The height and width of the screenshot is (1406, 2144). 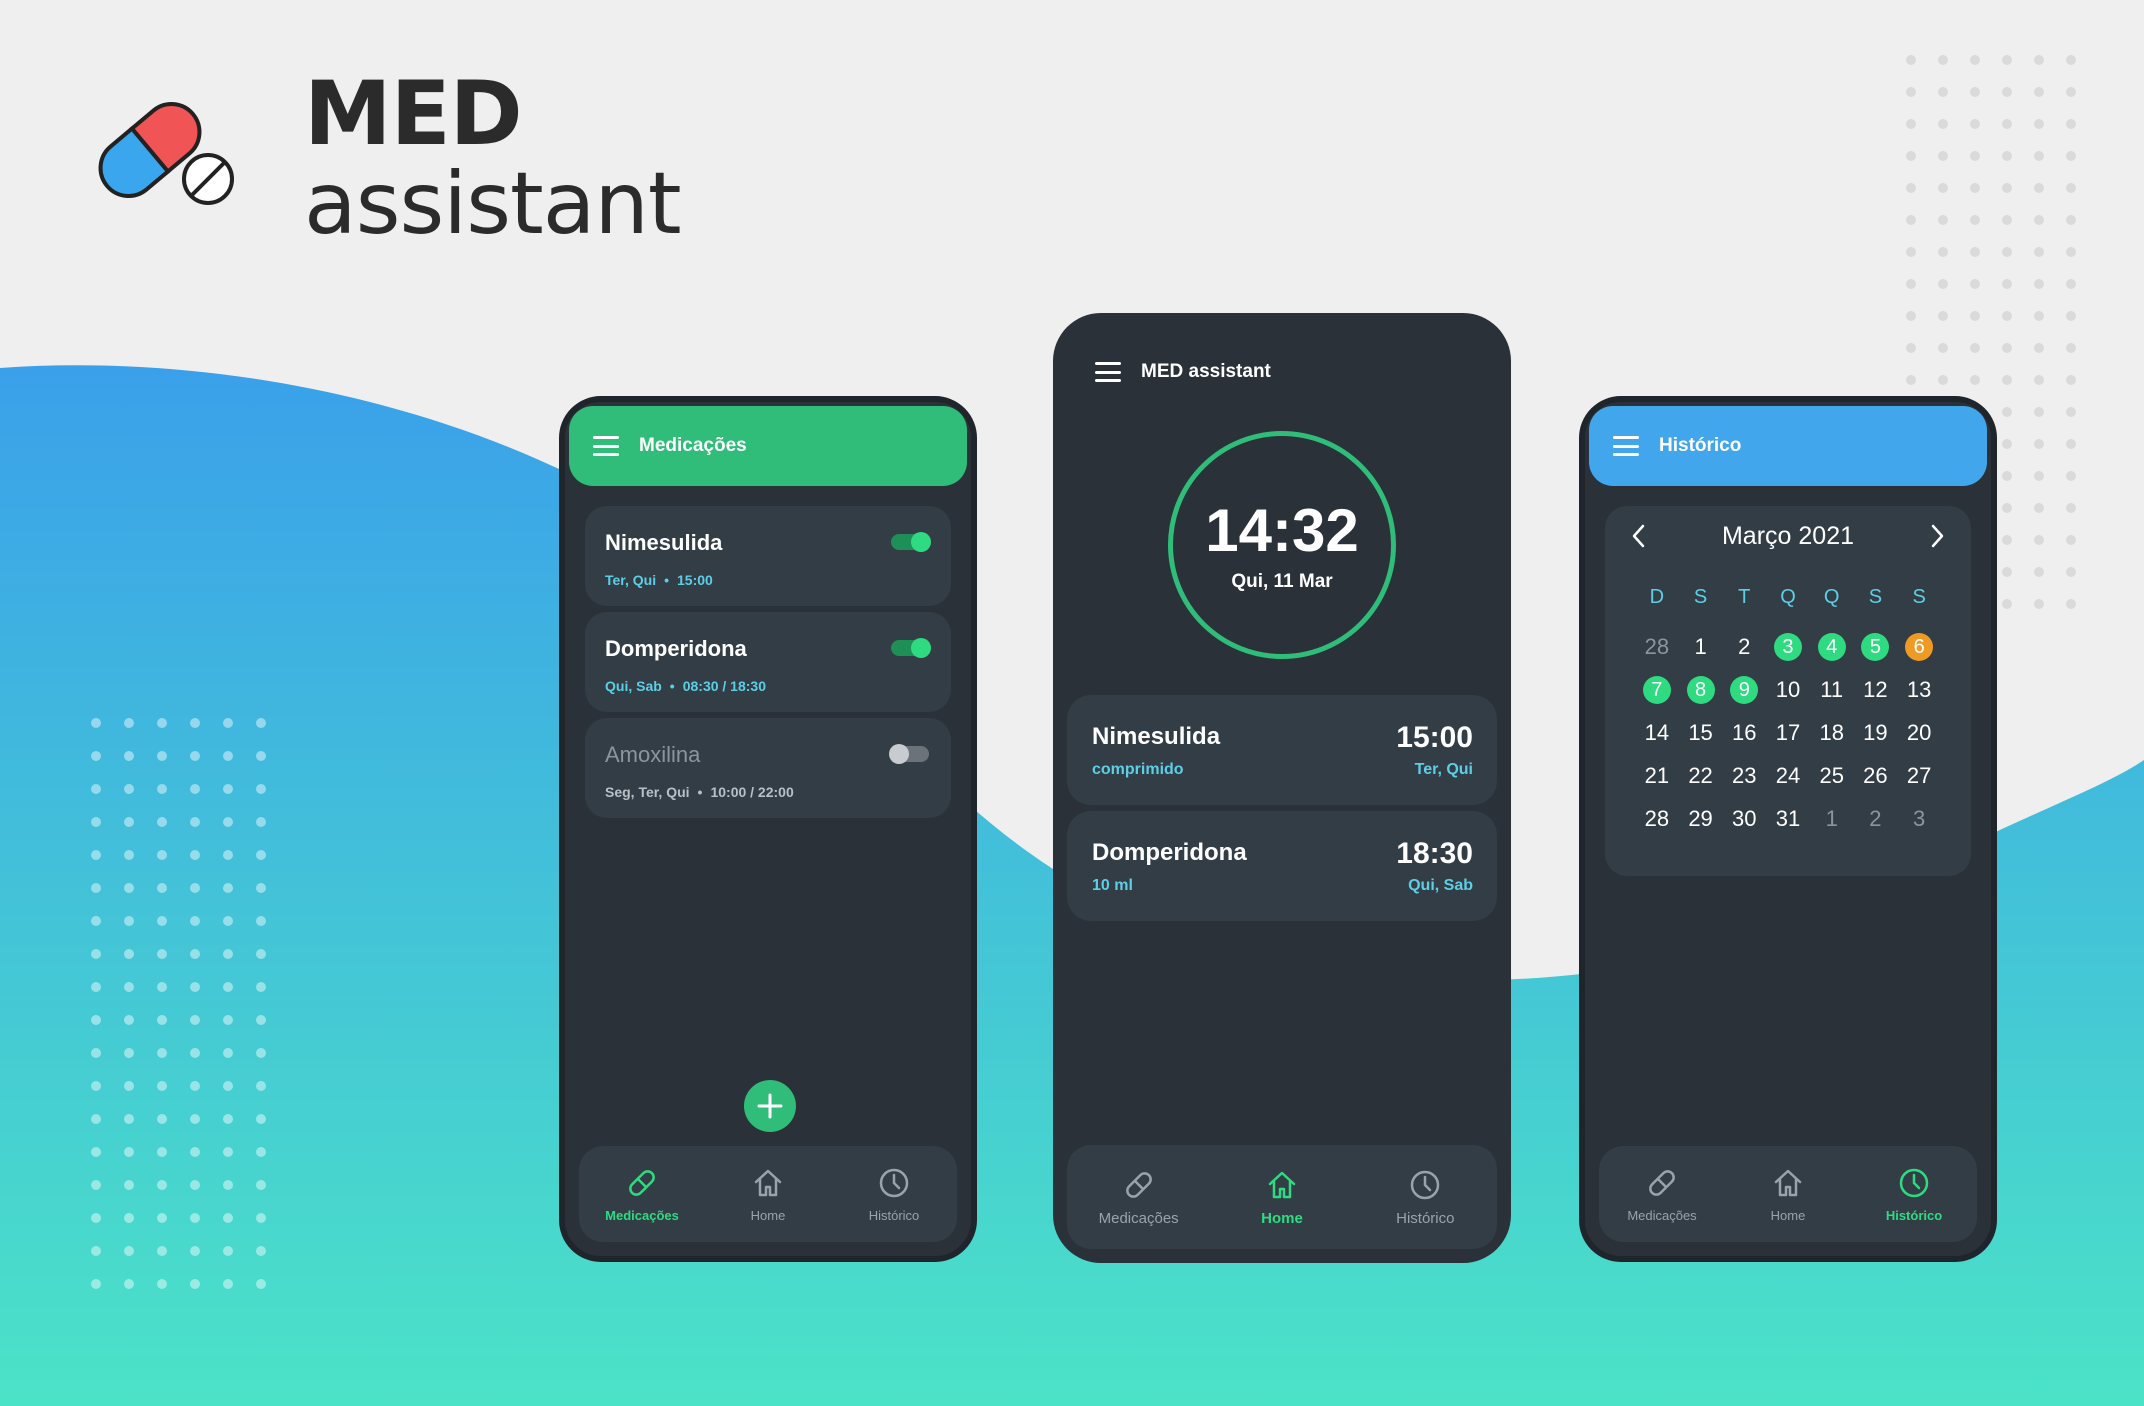 I want to click on add-medication-button, so click(x=770, y=1106).